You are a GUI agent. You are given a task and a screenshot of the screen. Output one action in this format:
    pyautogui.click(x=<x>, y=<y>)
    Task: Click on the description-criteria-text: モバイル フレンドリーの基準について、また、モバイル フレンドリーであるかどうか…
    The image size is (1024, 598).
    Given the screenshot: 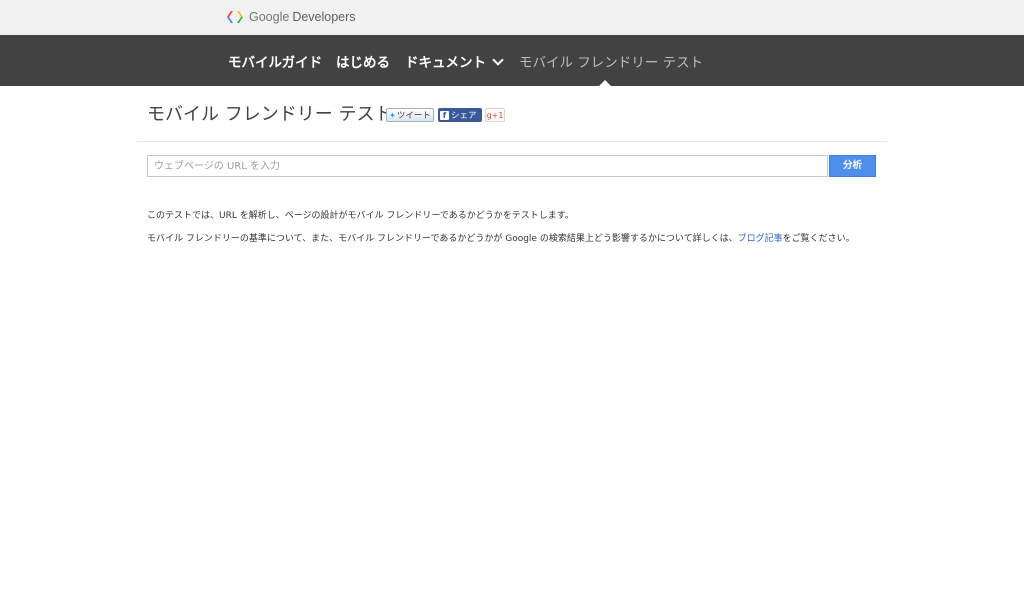 What is the action you would take?
    pyautogui.click(x=501, y=237)
    